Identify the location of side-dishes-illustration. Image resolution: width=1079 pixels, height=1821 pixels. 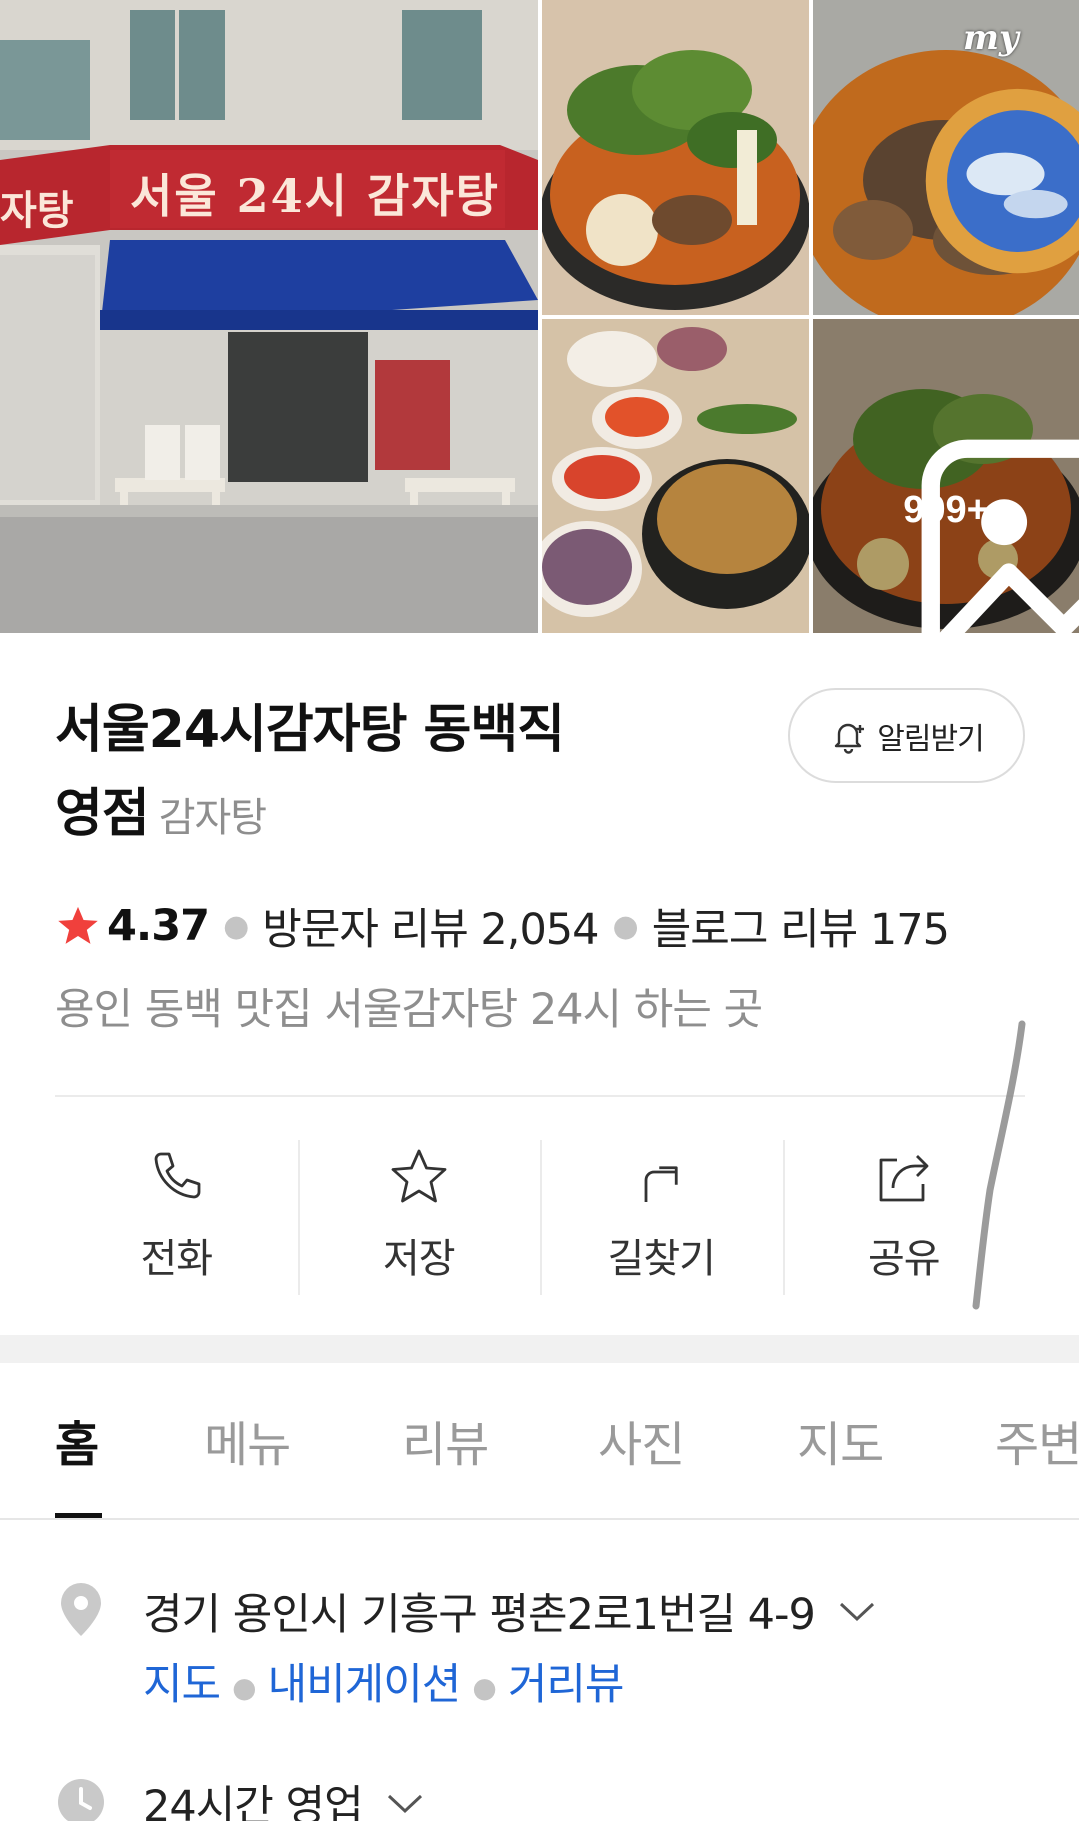
(675, 476).